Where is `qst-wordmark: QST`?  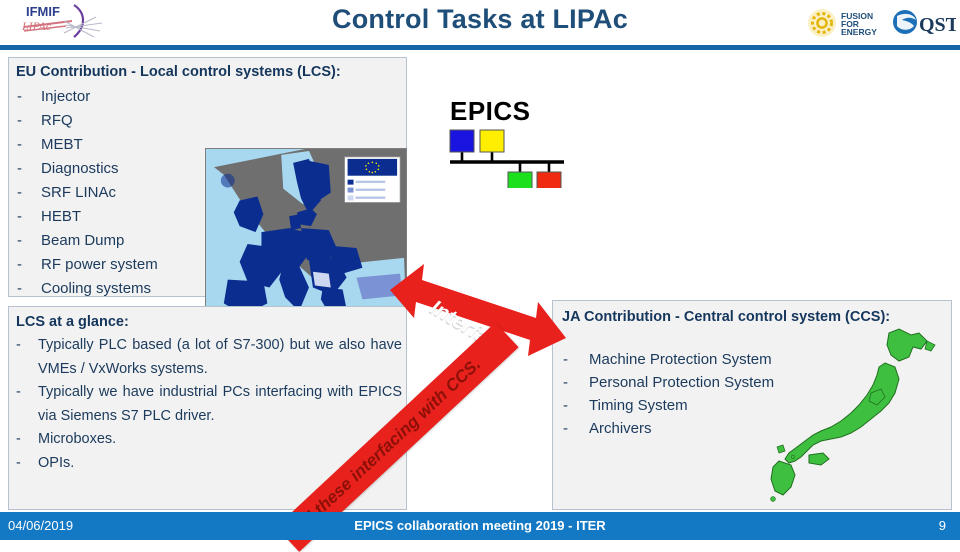 qst-wordmark: QST is located at coordinates (937, 25).